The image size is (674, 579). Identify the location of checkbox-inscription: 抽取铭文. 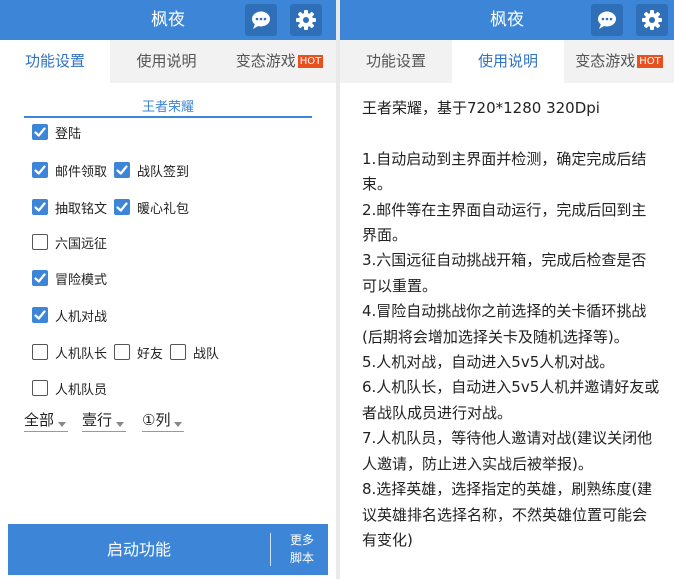
(69, 207).